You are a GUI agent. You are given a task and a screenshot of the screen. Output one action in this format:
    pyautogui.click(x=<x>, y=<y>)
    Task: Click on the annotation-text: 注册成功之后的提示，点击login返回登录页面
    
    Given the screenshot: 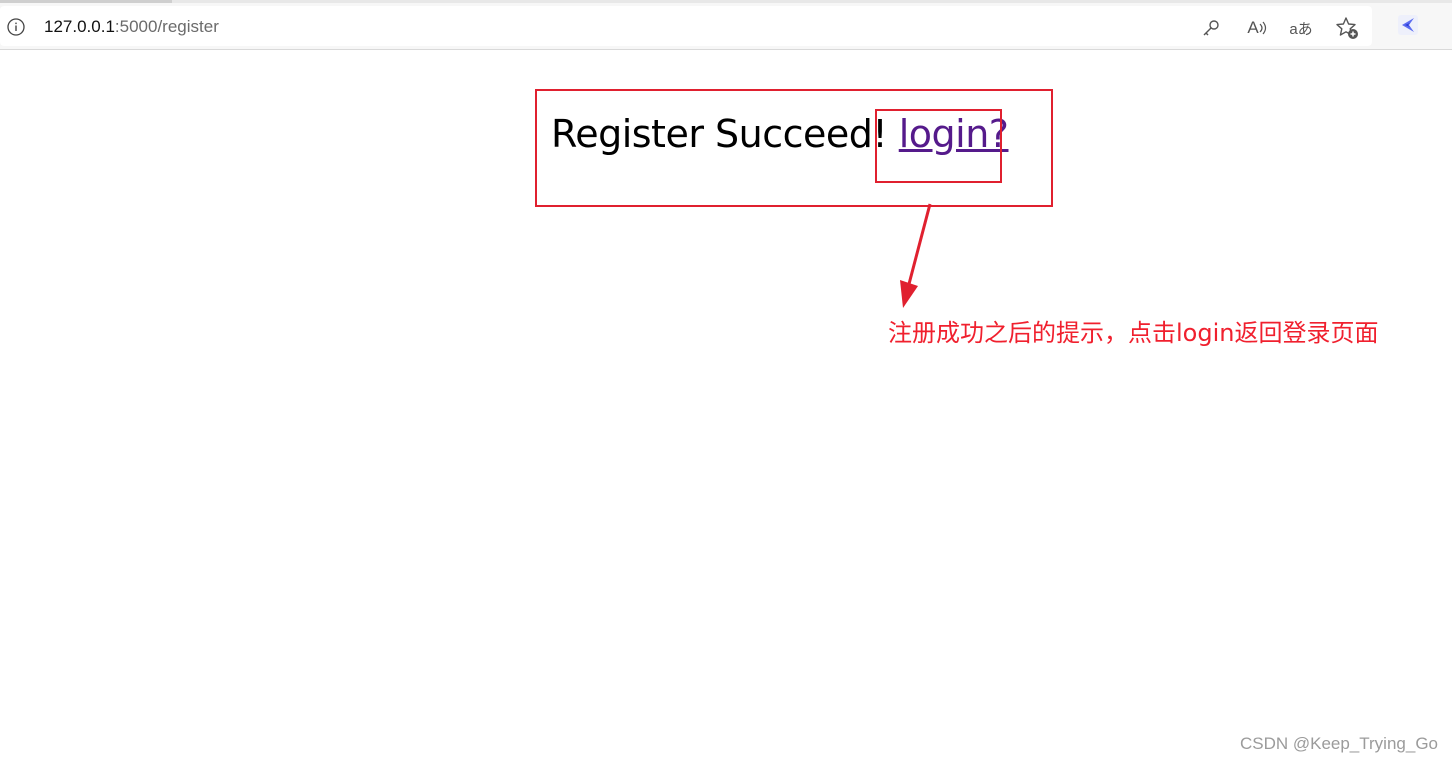 What is the action you would take?
    pyautogui.click(x=1133, y=333)
    